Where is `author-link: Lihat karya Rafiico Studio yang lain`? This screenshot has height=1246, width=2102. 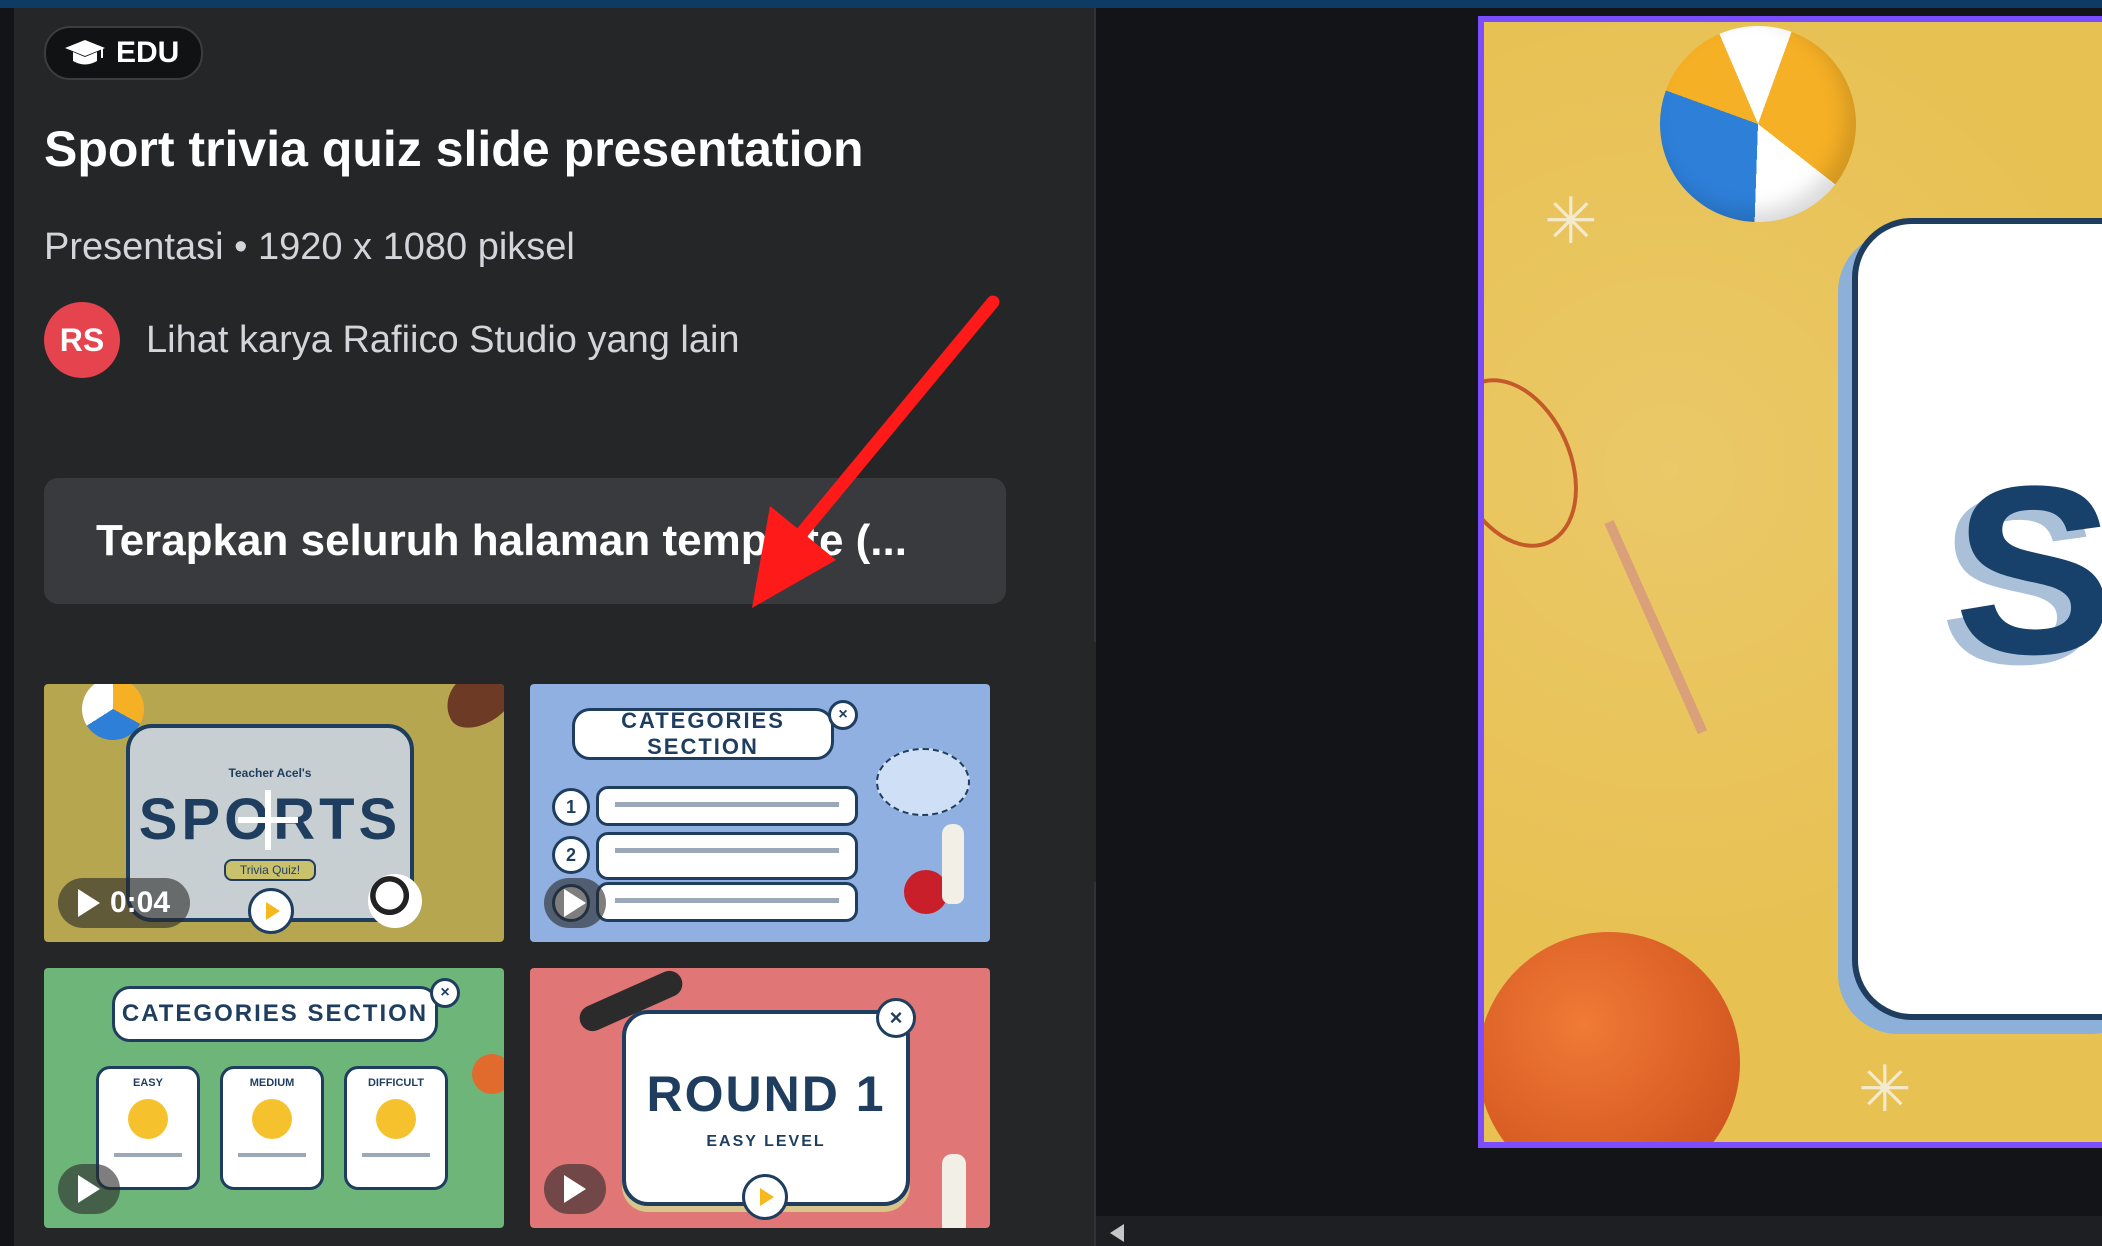
author-link: Lihat karya Rafiico Studio yang lain is located at coordinates (443, 340).